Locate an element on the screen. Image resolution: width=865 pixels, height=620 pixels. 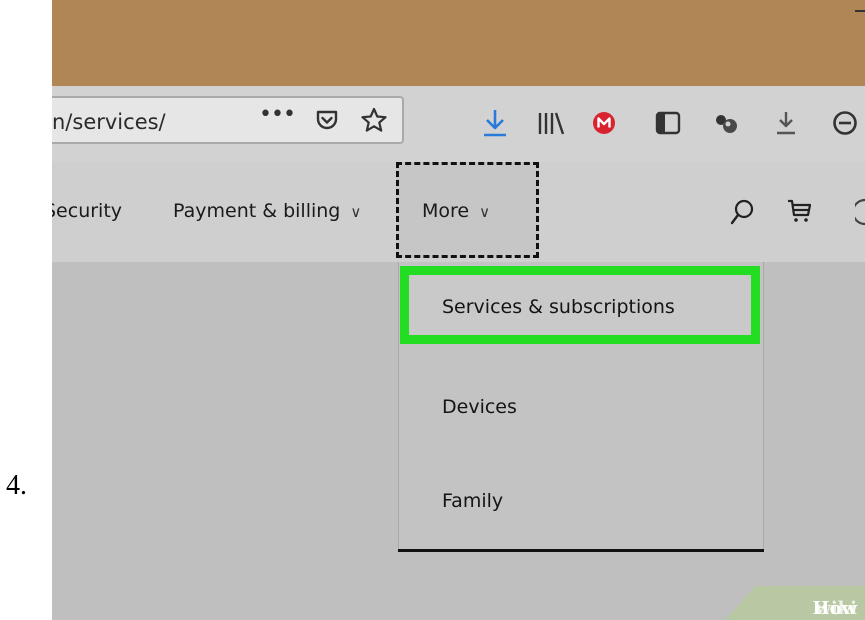
nav-item-label: Payment & billing is located at coordinates (257, 211).